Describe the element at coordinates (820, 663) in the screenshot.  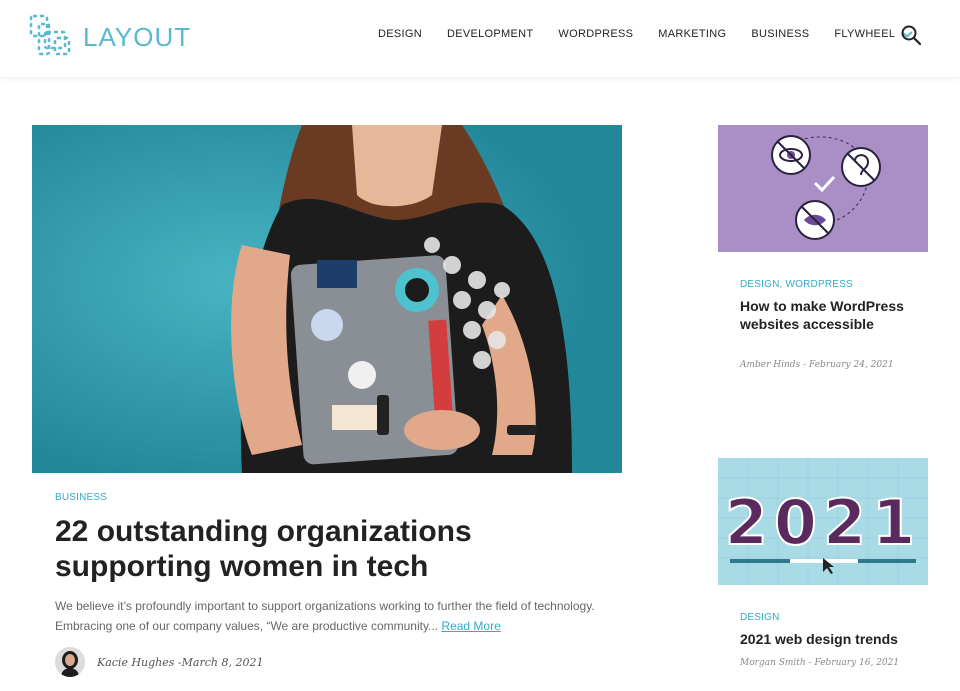
I see `side-post-2-meta: Morgan Smith - February 16, 2021` at that location.